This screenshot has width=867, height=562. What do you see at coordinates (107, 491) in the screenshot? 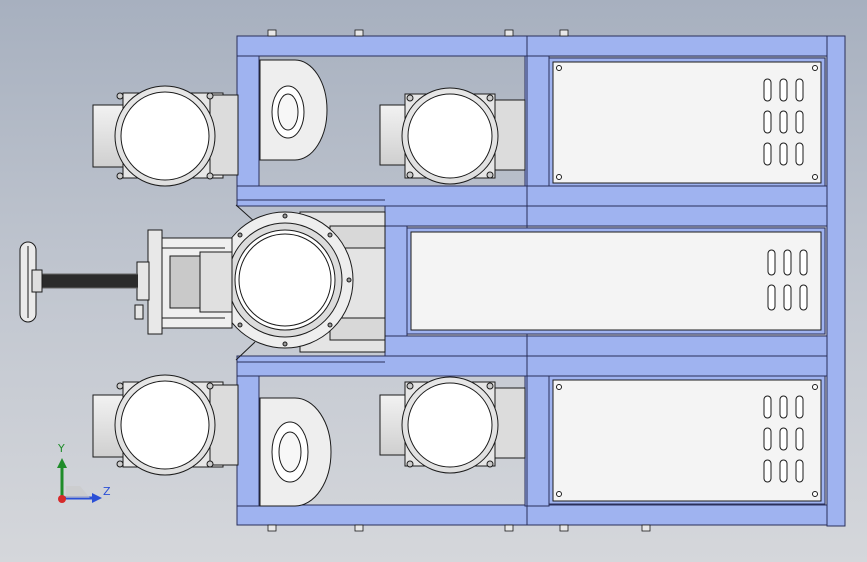
I see `axis-z-label: Z` at bounding box center [107, 491].